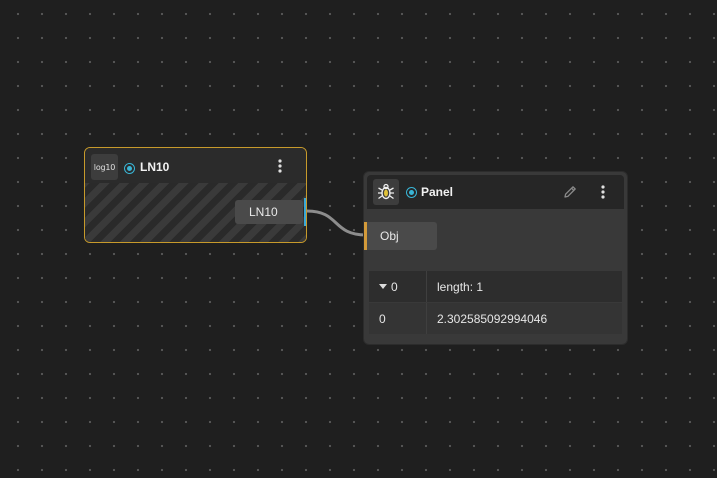  I want to click on table-row: 0 2.302585092994046, so click(495, 318).